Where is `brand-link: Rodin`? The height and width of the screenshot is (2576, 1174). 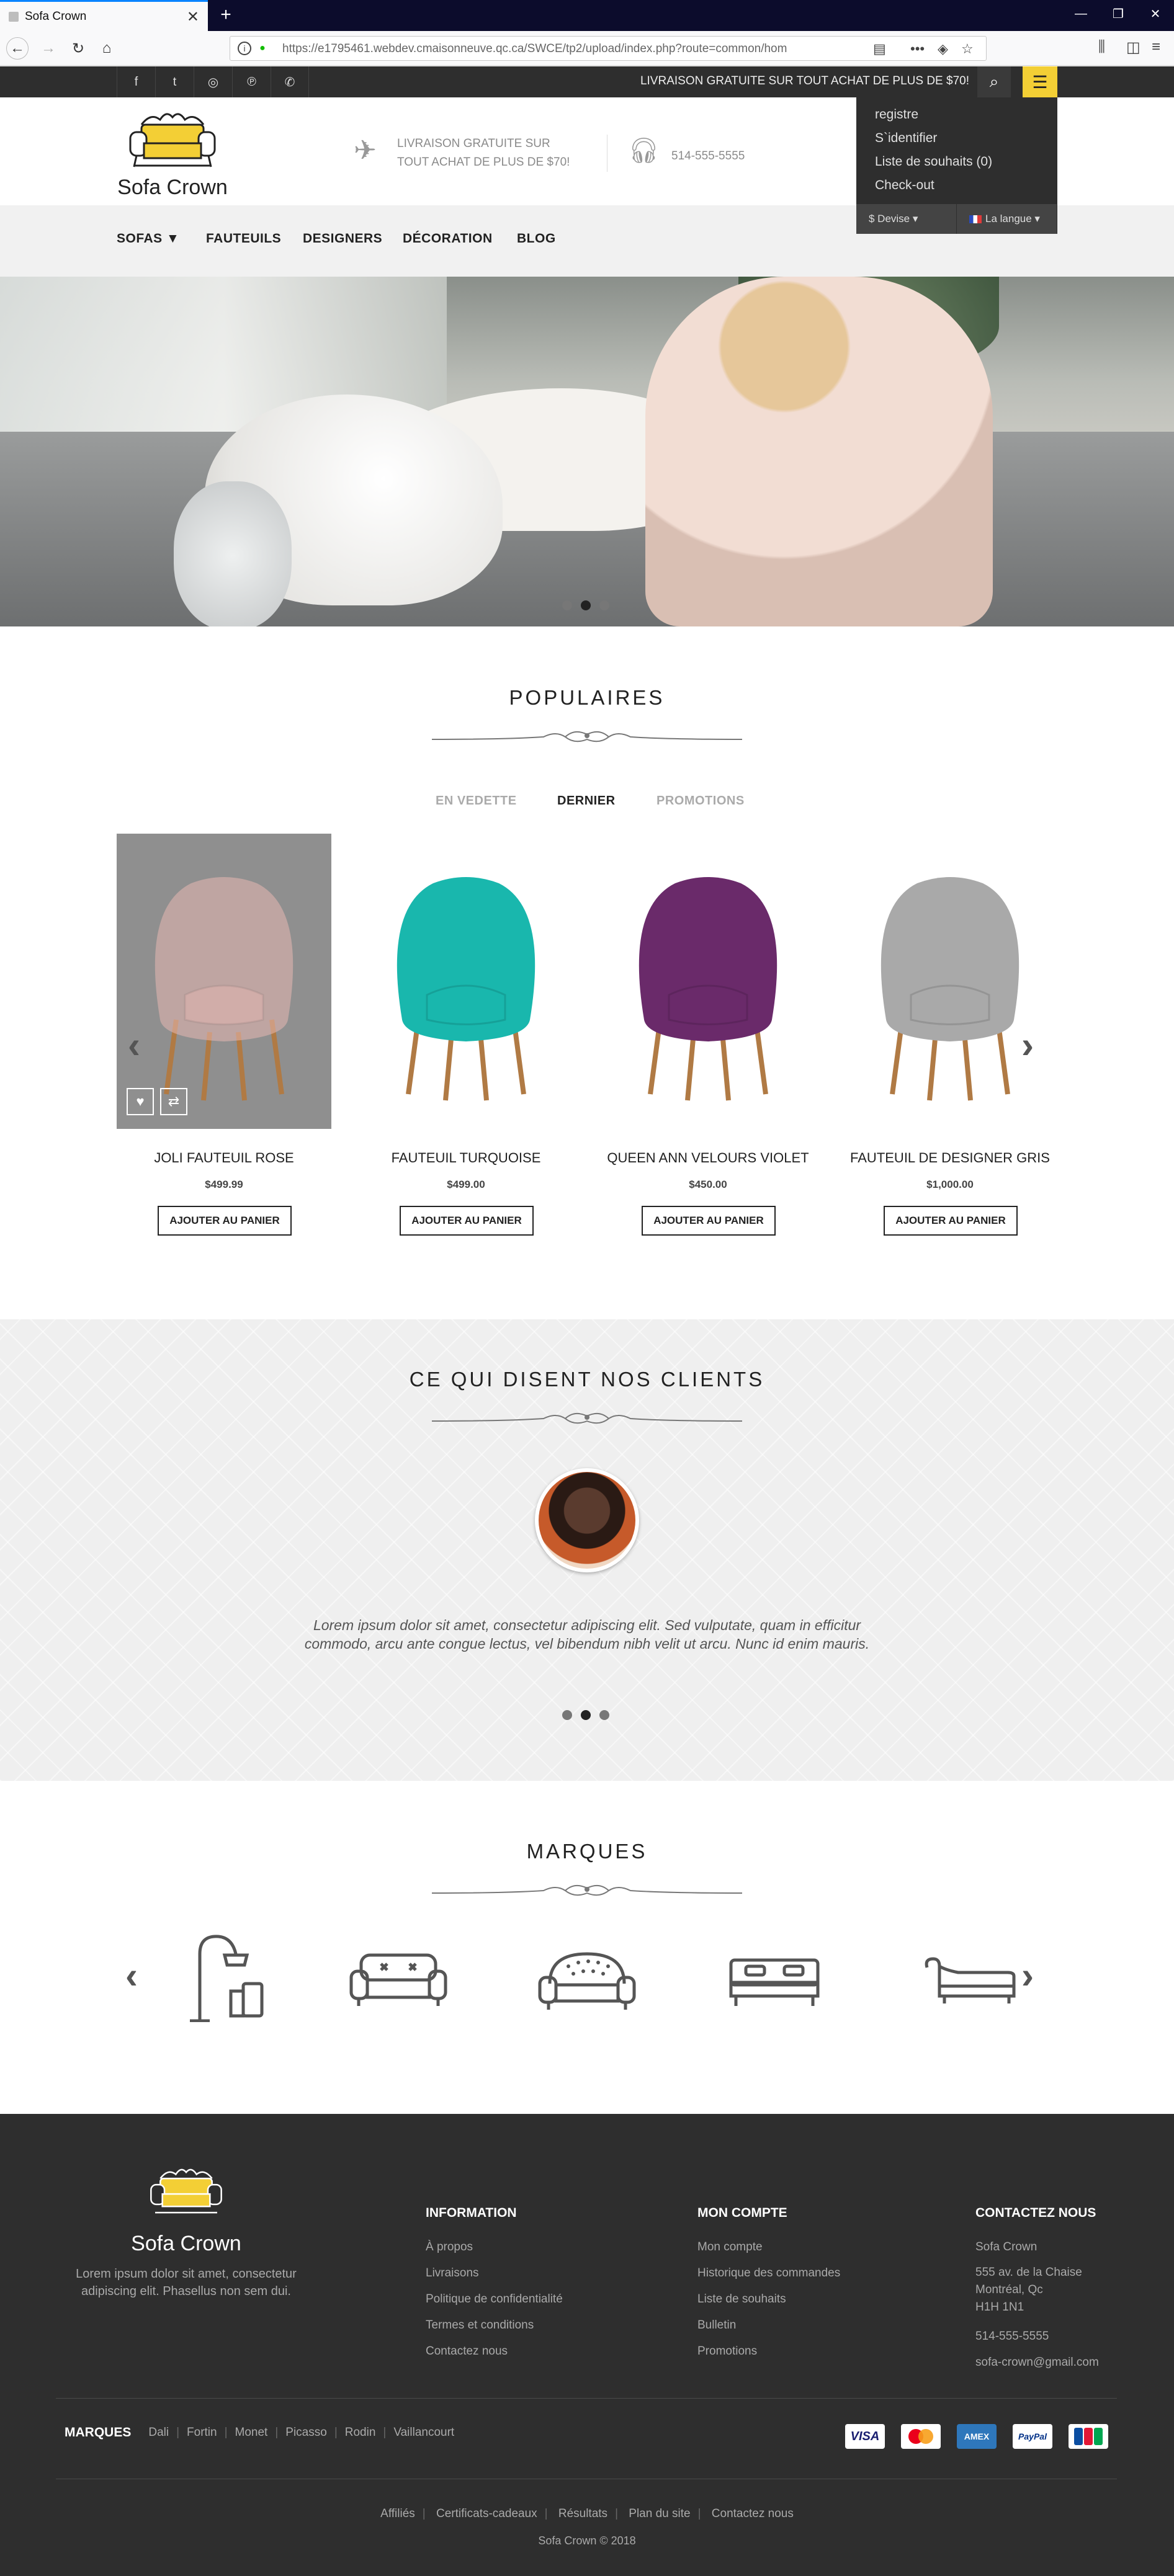
brand-link: Rodin is located at coordinates (360, 2433).